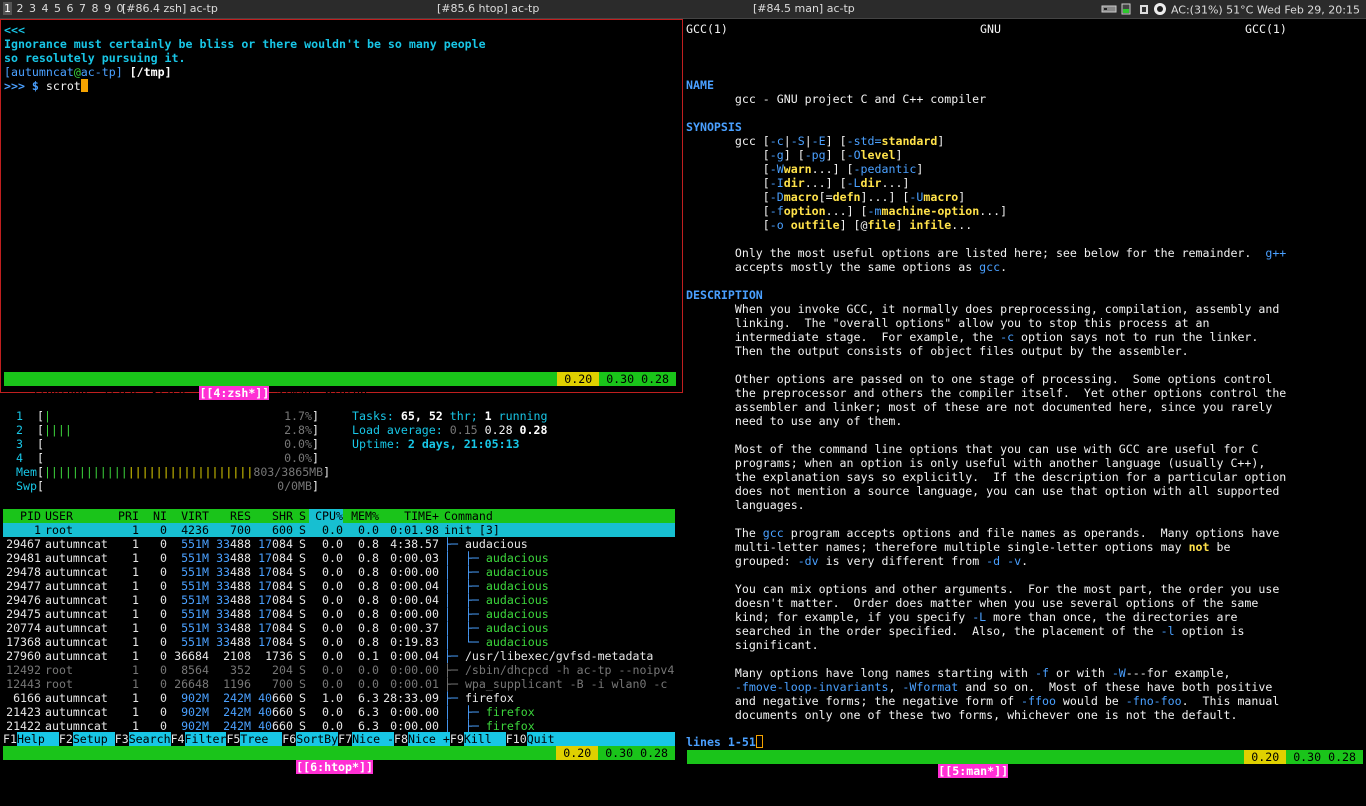  What do you see at coordinates (332, 600) in the screenshot?
I see `process-cpu: 0.0` at bounding box center [332, 600].